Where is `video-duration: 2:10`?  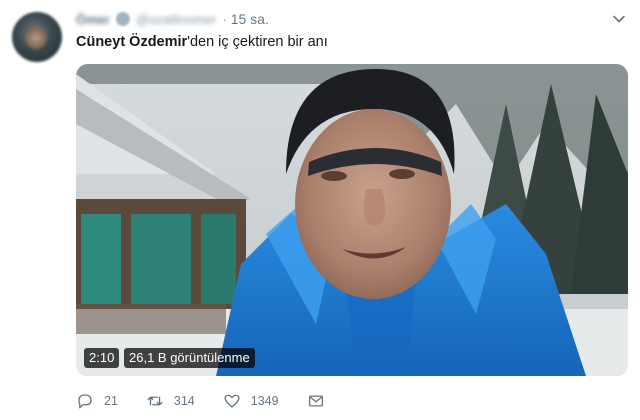
video-duration: 2:10 is located at coordinates (102, 358).